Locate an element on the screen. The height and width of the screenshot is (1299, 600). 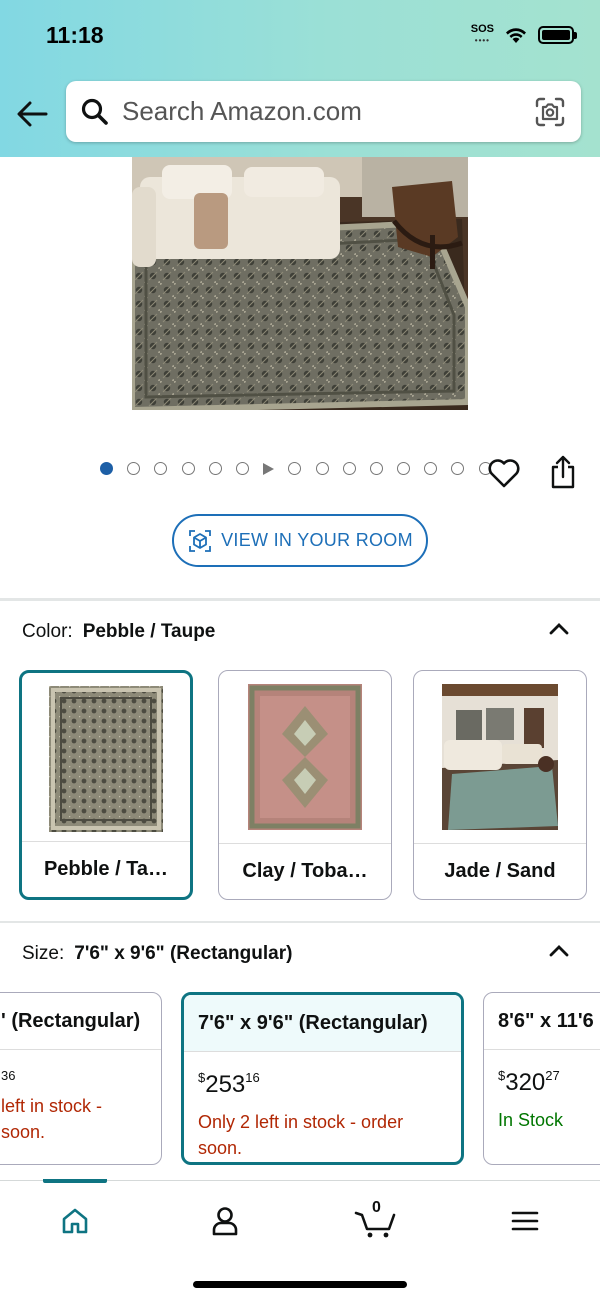
size-option-price: 36 is located at coordinates (8, 1075).